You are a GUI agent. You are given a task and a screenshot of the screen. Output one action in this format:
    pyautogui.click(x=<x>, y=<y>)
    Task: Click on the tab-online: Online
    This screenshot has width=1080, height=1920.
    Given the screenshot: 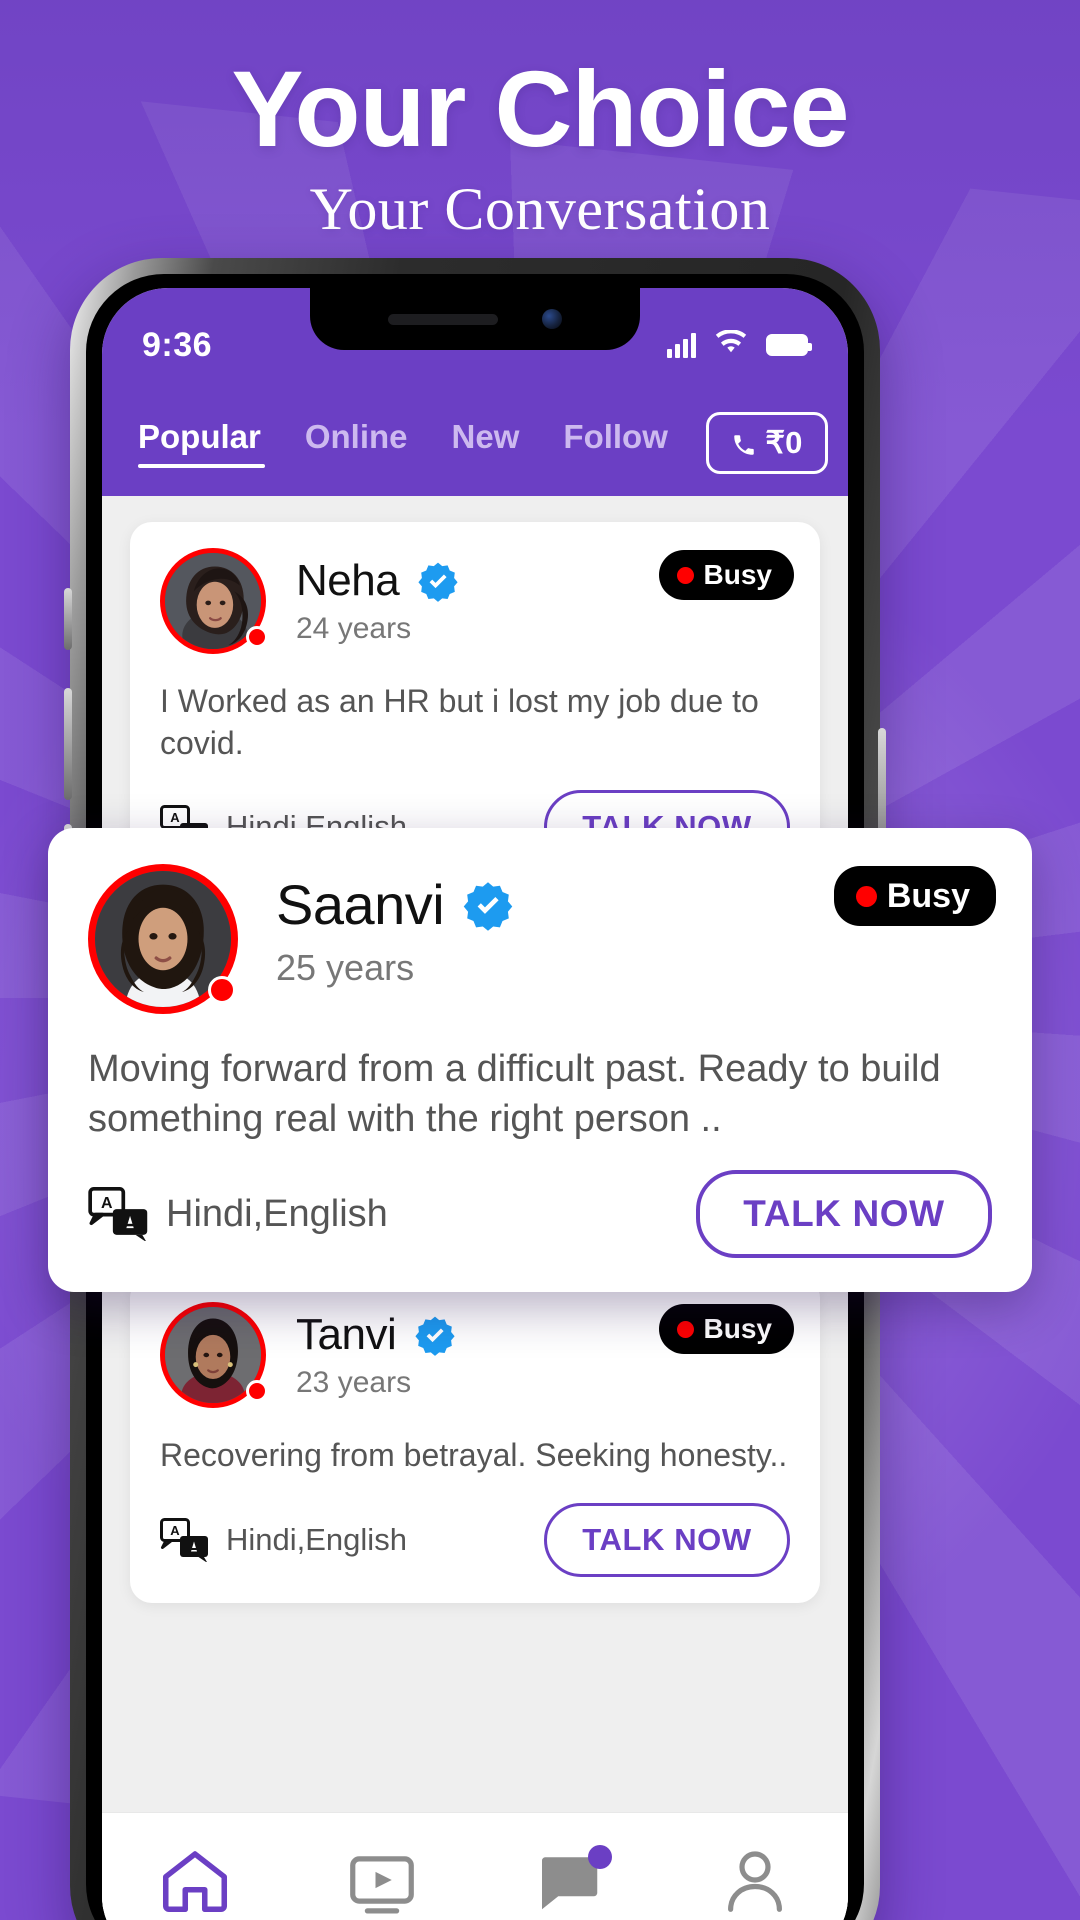 What is the action you would take?
    pyautogui.click(x=356, y=443)
    